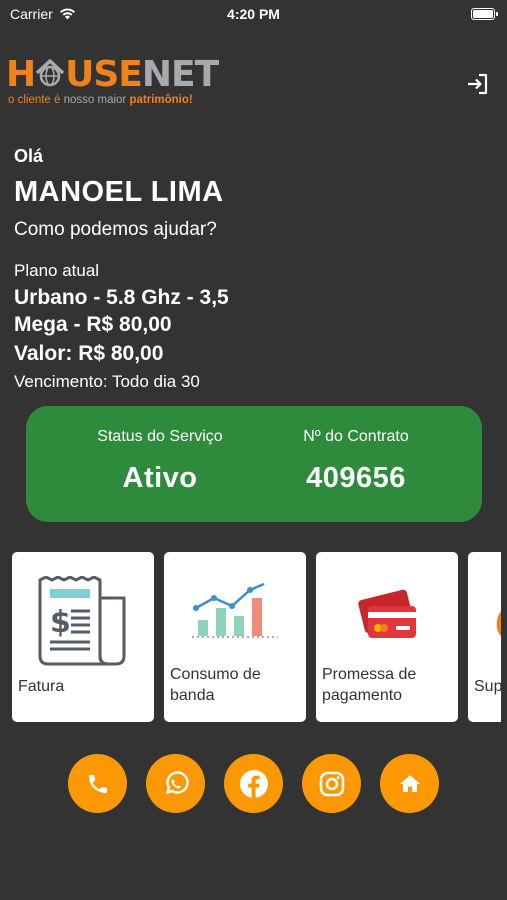 The image size is (507, 900). Describe the element at coordinates (498, 624) in the screenshot. I see `support-icon` at that location.